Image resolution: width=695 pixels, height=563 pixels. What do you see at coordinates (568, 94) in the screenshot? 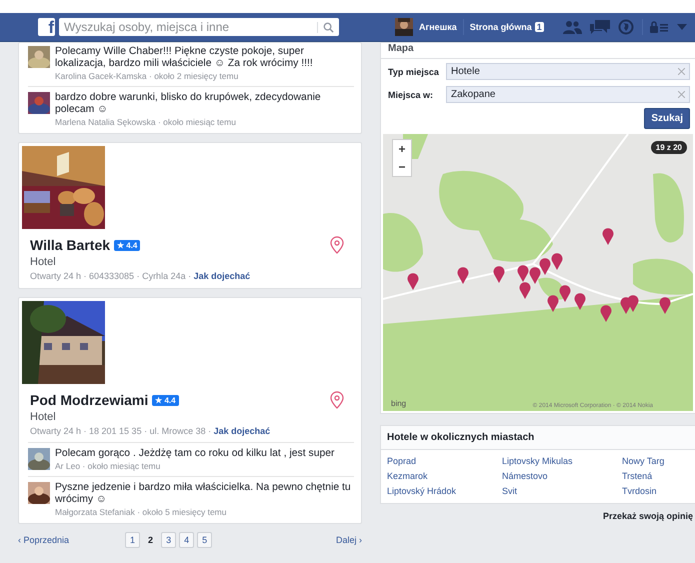
I see `filter-field: Zakopane` at bounding box center [568, 94].